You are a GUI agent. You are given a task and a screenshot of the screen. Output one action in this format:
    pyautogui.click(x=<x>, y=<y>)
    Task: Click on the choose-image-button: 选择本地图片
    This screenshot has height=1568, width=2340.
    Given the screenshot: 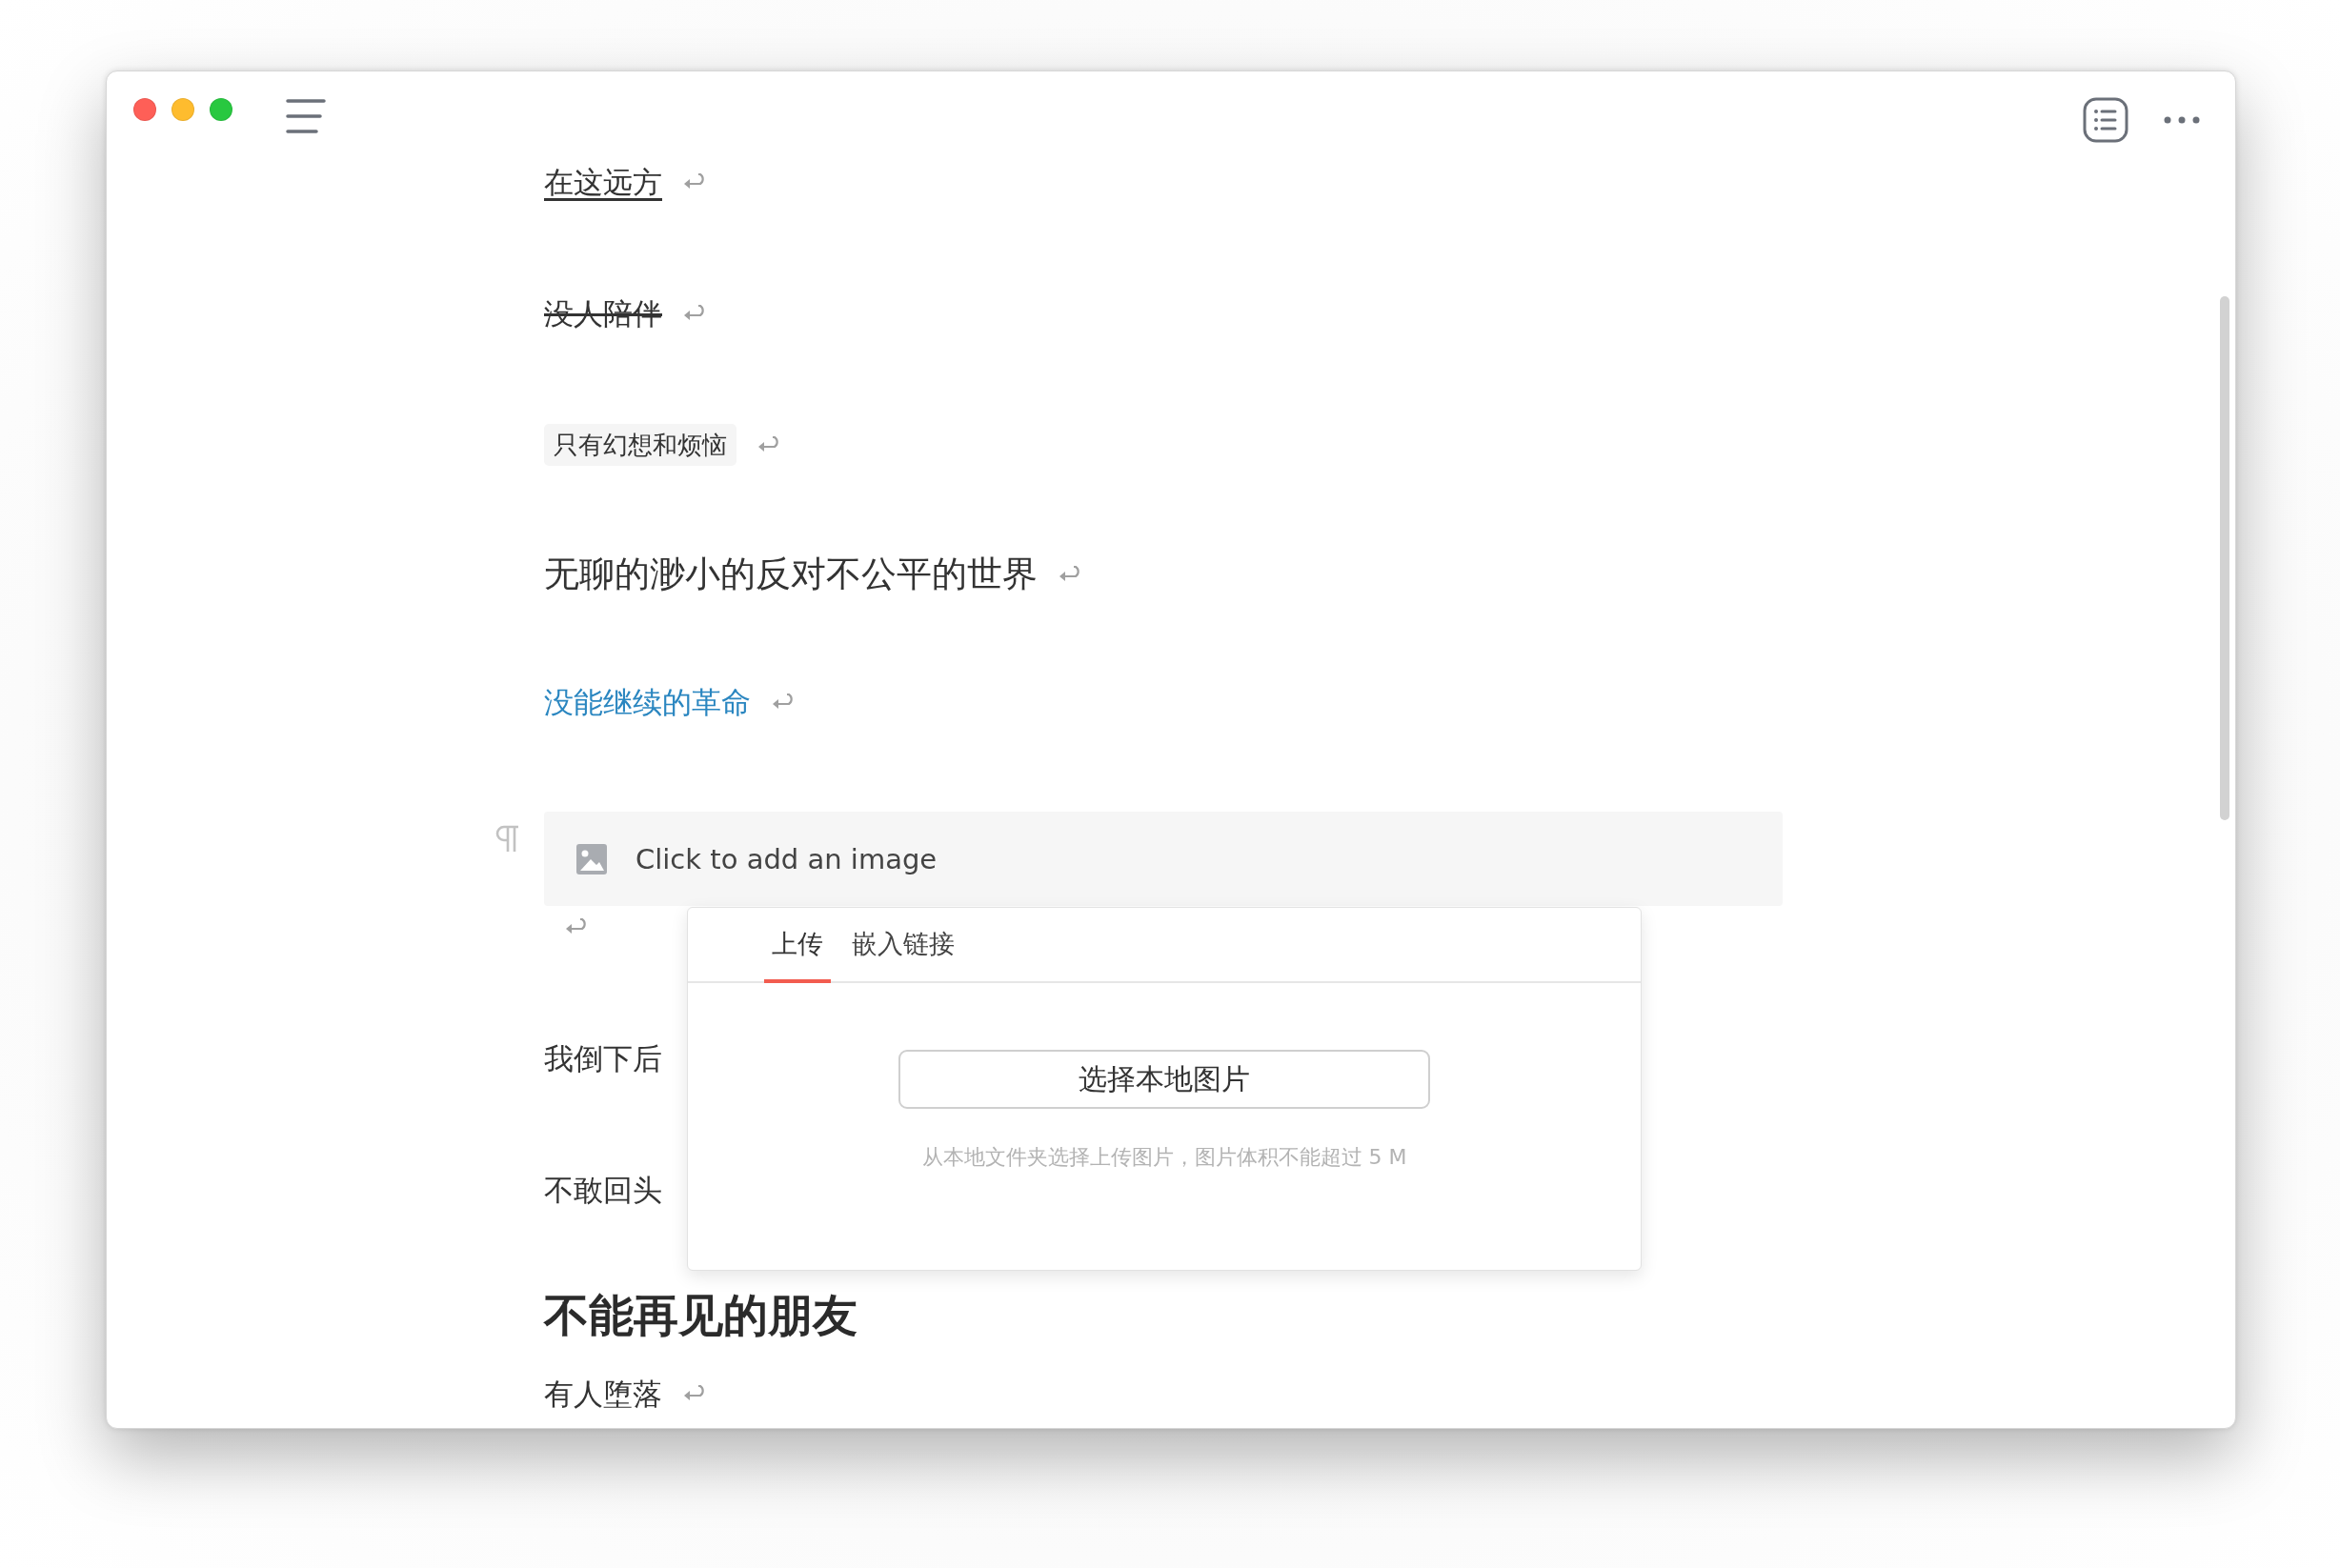 What is the action you would take?
    pyautogui.click(x=1164, y=1079)
    